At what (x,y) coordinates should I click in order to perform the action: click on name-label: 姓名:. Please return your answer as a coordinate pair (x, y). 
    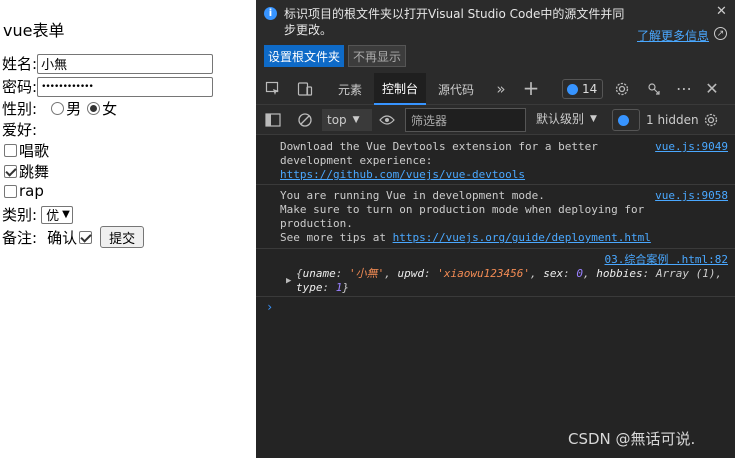
    Looking at the image, I should click on (20, 64).